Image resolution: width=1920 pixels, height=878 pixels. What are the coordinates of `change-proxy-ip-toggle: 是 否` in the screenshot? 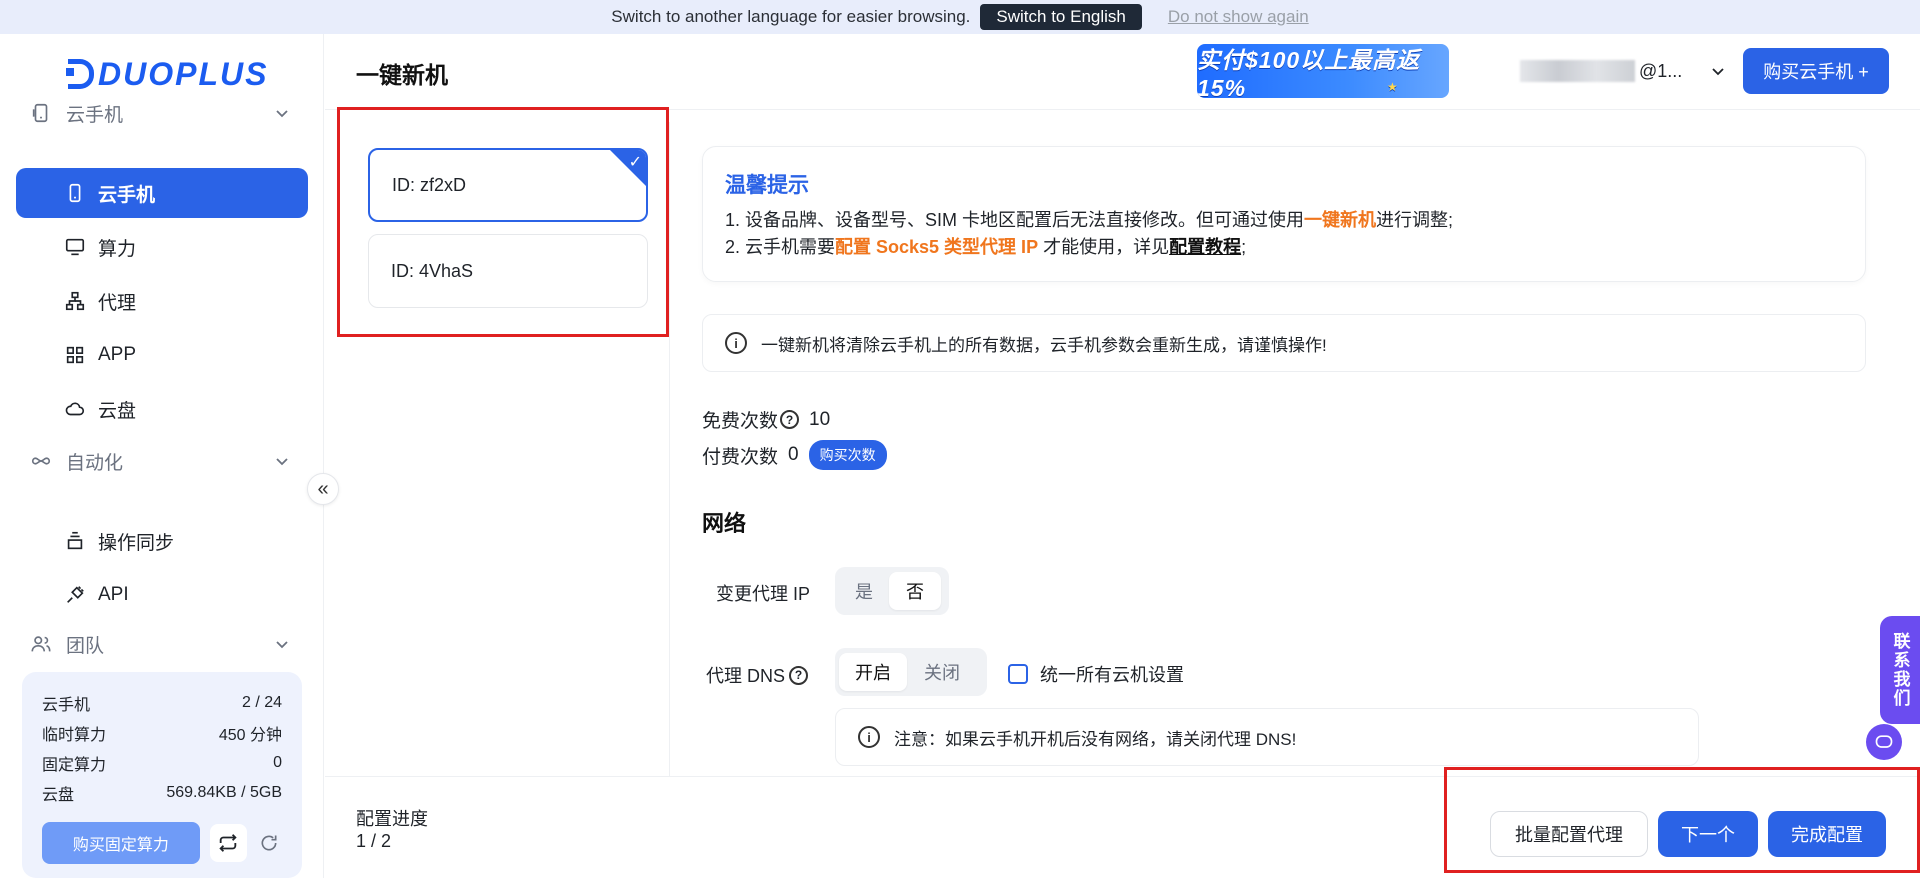 It's located at (892, 591).